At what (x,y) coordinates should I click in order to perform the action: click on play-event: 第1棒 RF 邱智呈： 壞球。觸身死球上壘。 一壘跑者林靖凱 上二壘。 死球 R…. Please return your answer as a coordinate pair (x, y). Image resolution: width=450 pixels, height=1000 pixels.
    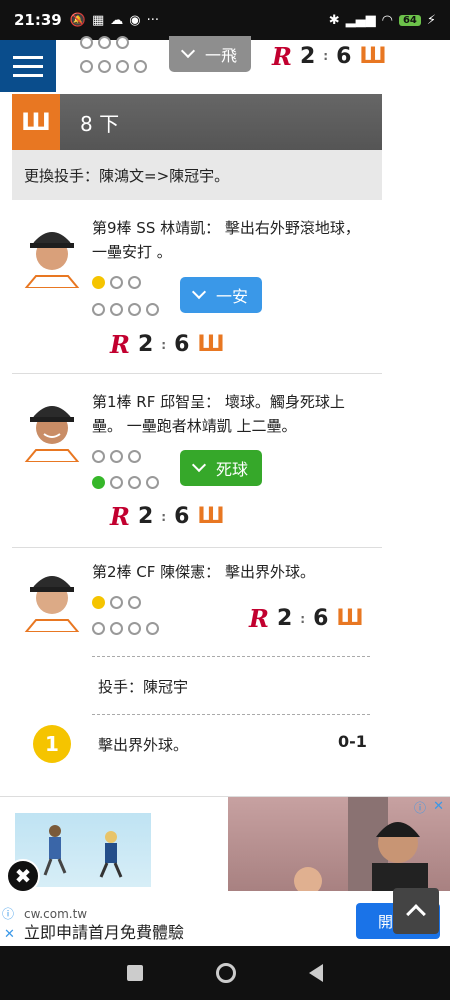
    Looking at the image, I should click on (197, 461).